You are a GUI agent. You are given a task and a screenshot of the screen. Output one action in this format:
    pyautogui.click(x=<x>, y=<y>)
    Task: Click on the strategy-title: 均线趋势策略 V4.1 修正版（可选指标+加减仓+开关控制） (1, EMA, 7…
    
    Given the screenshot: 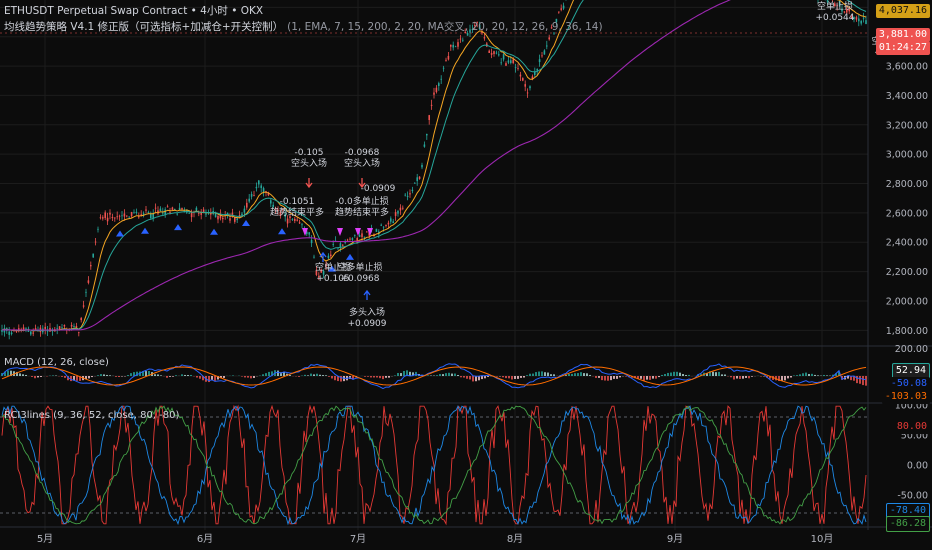 What is the action you would take?
    pyautogui.click(x=303, y=26)
    